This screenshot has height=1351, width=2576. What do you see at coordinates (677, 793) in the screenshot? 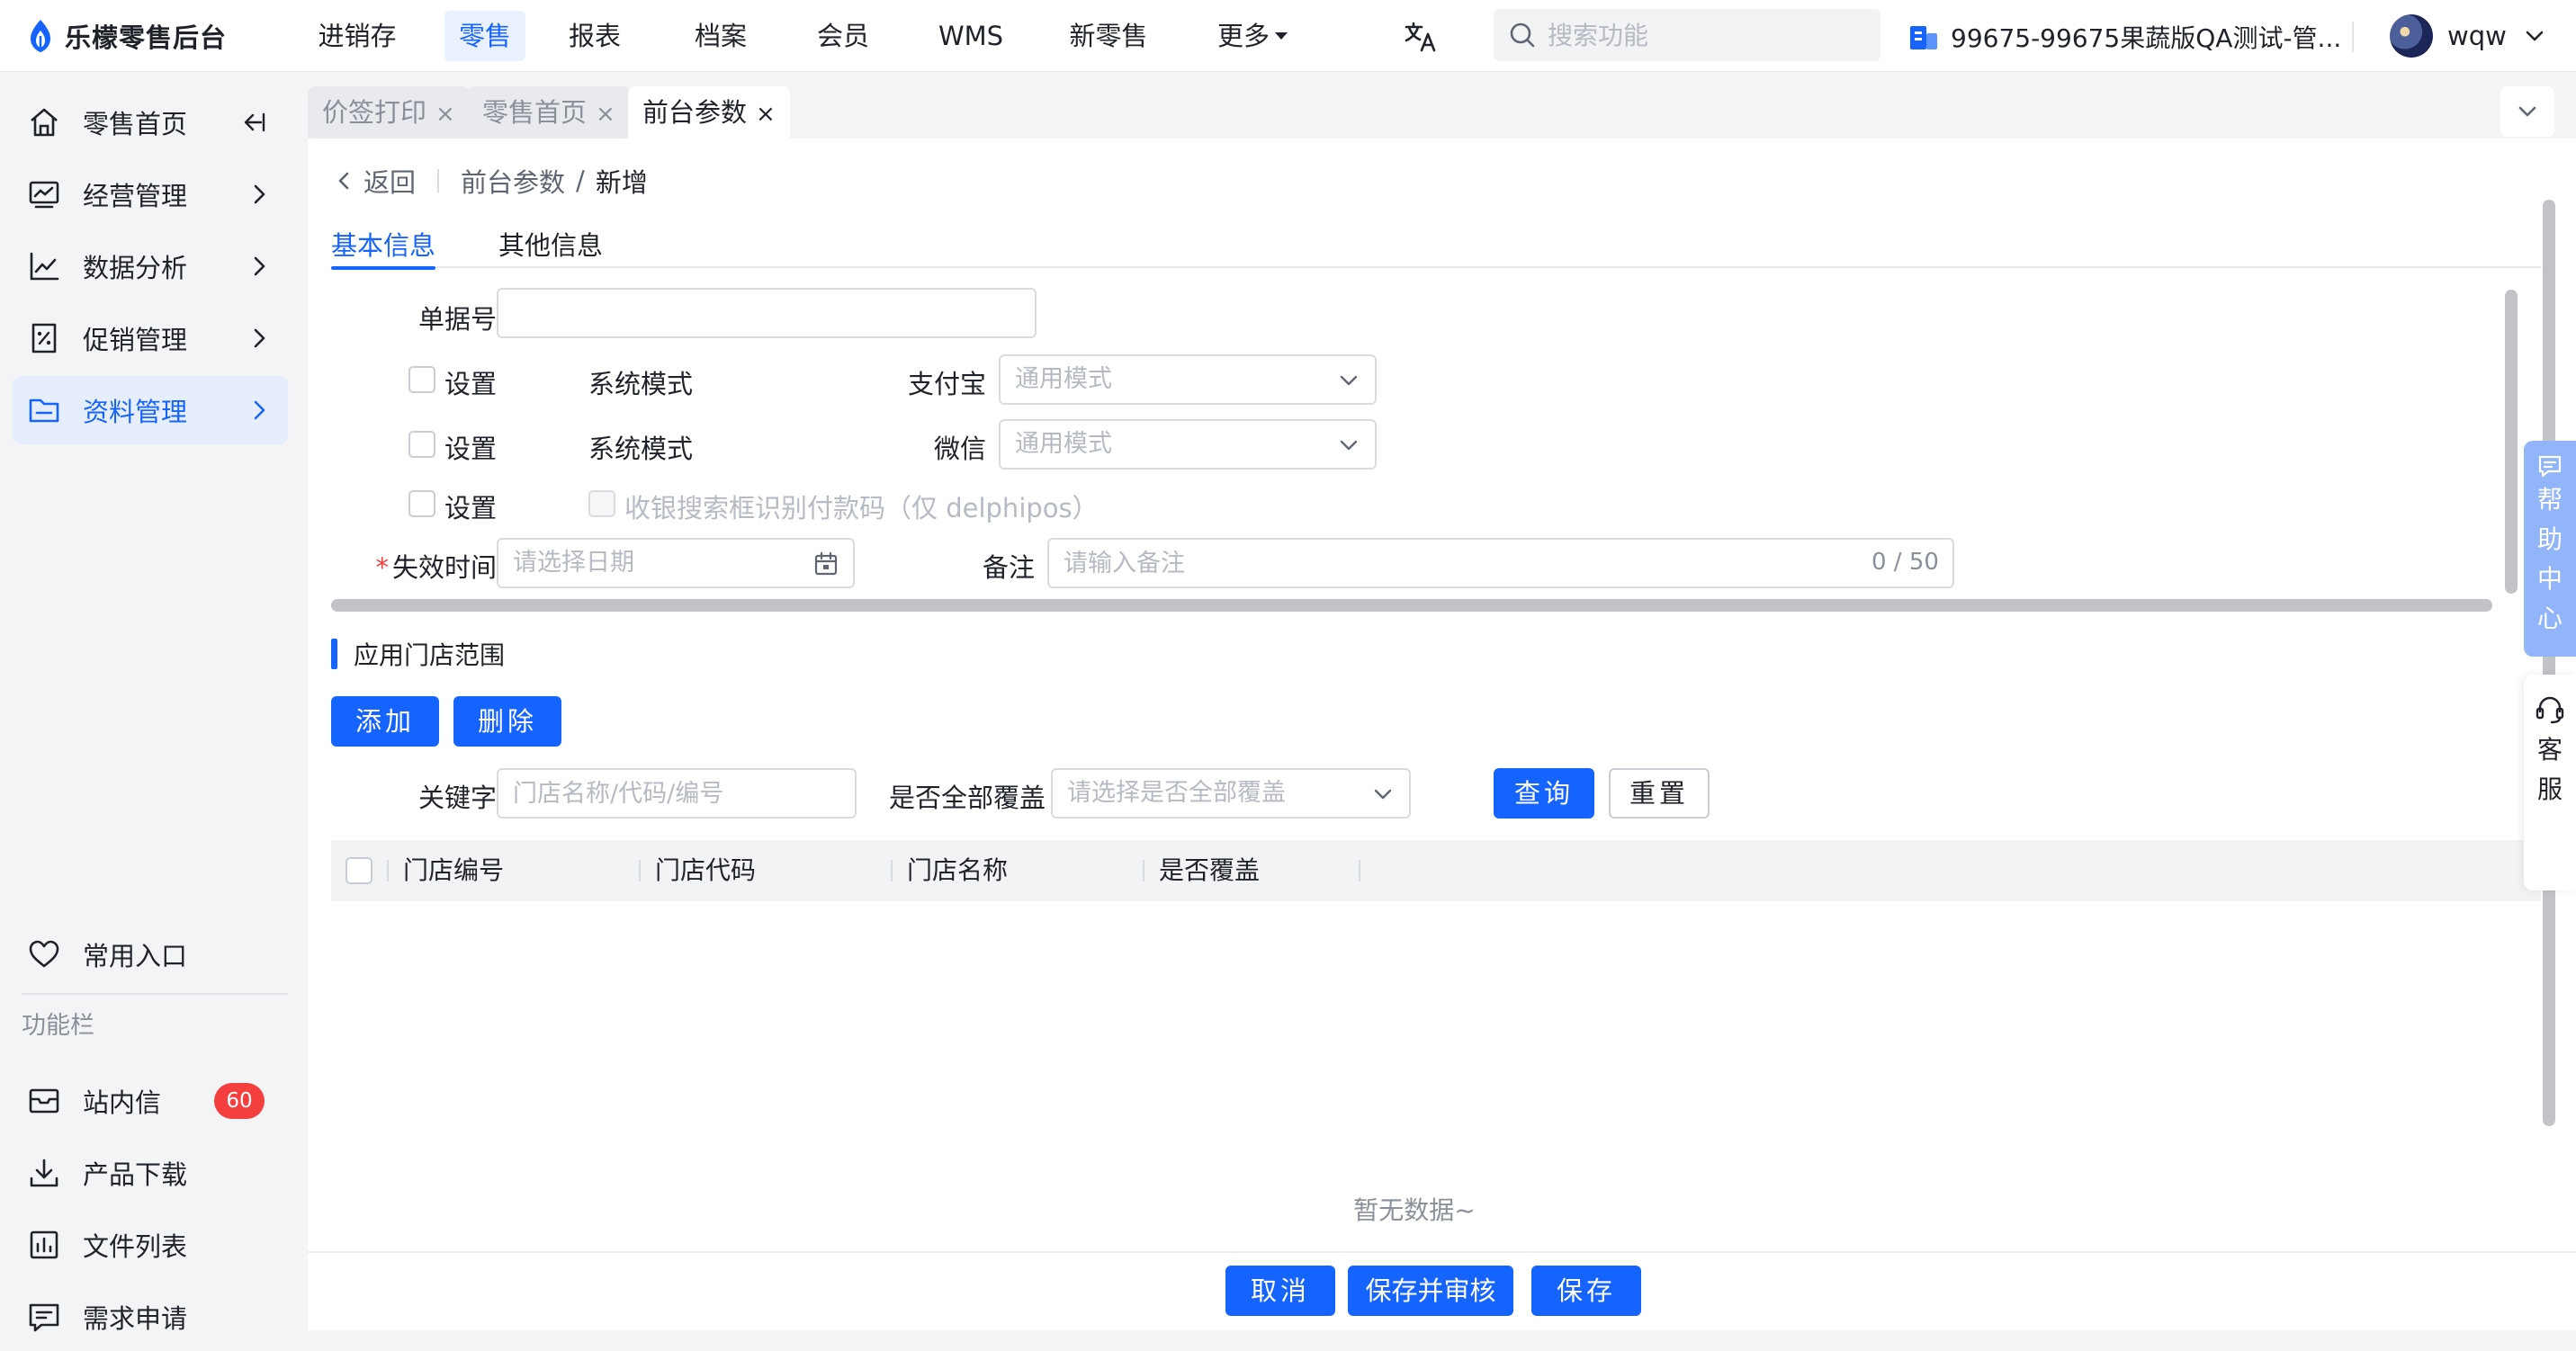
I see `keyword-input` at bounding box center [677, 793].